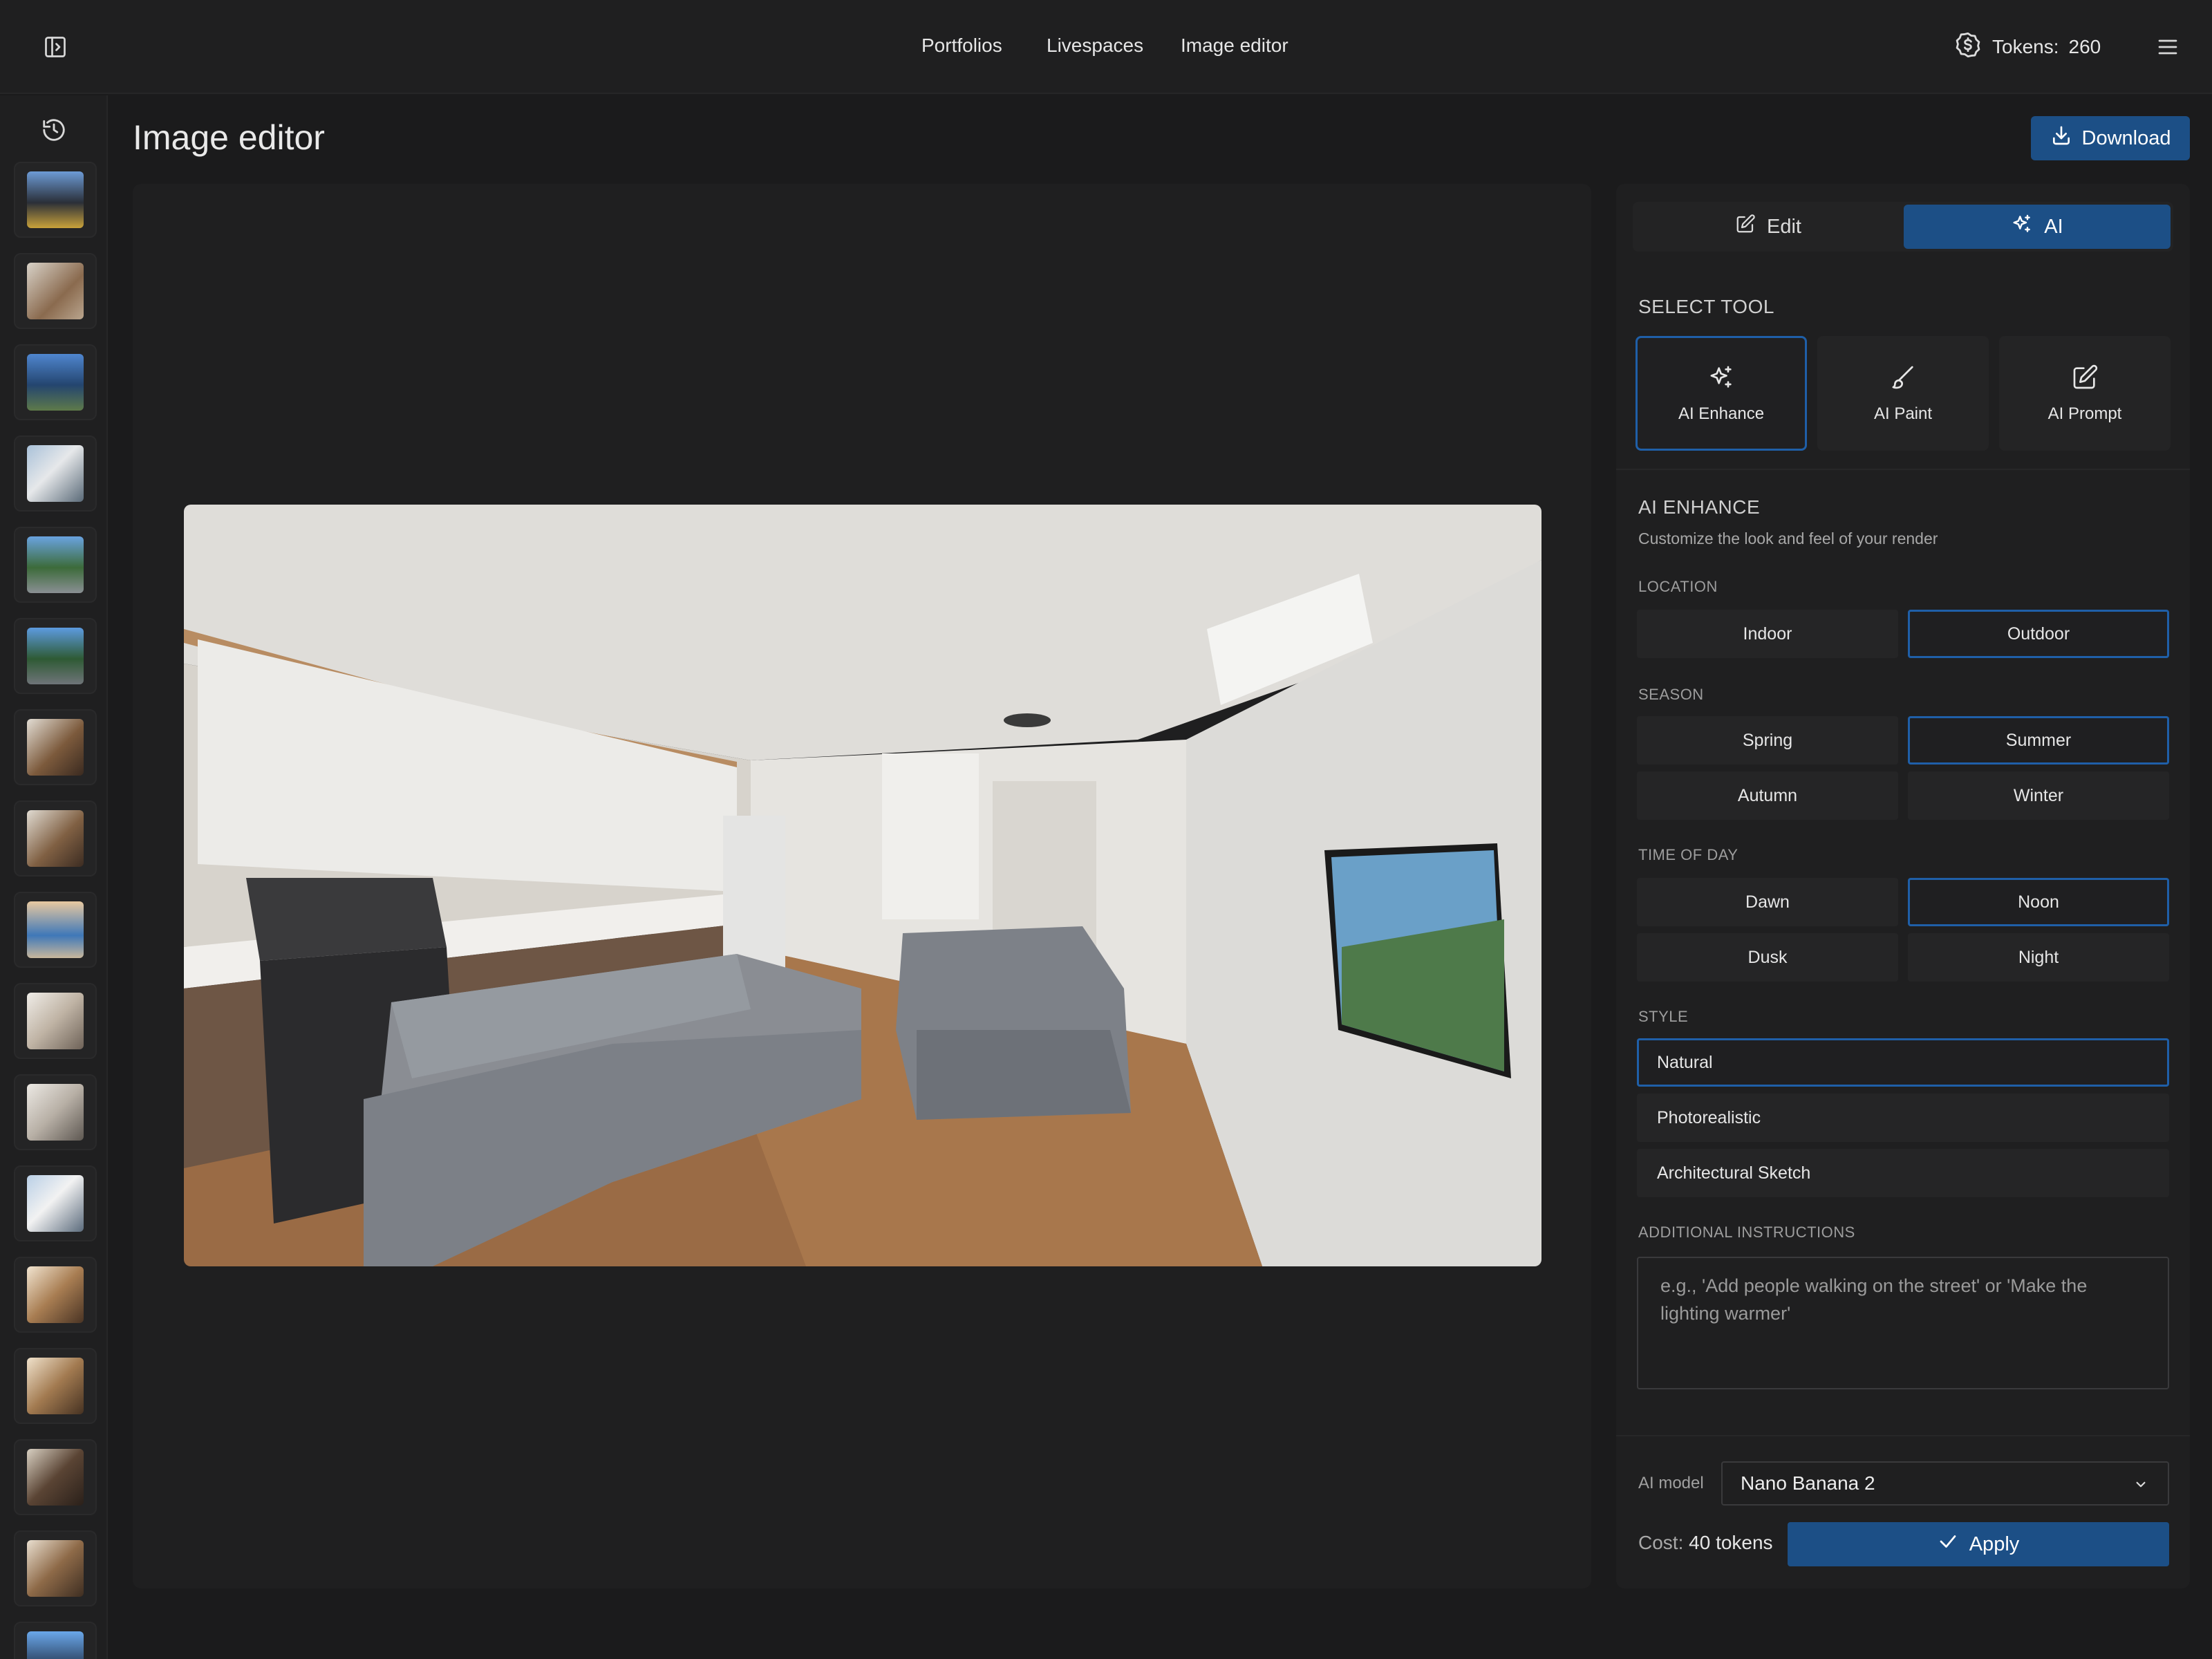 The image size is (2212, 1659). Describe the element at coordinates (1731, 1543) in the screenshot. I see `cost-value: 40 tokens` at that location.